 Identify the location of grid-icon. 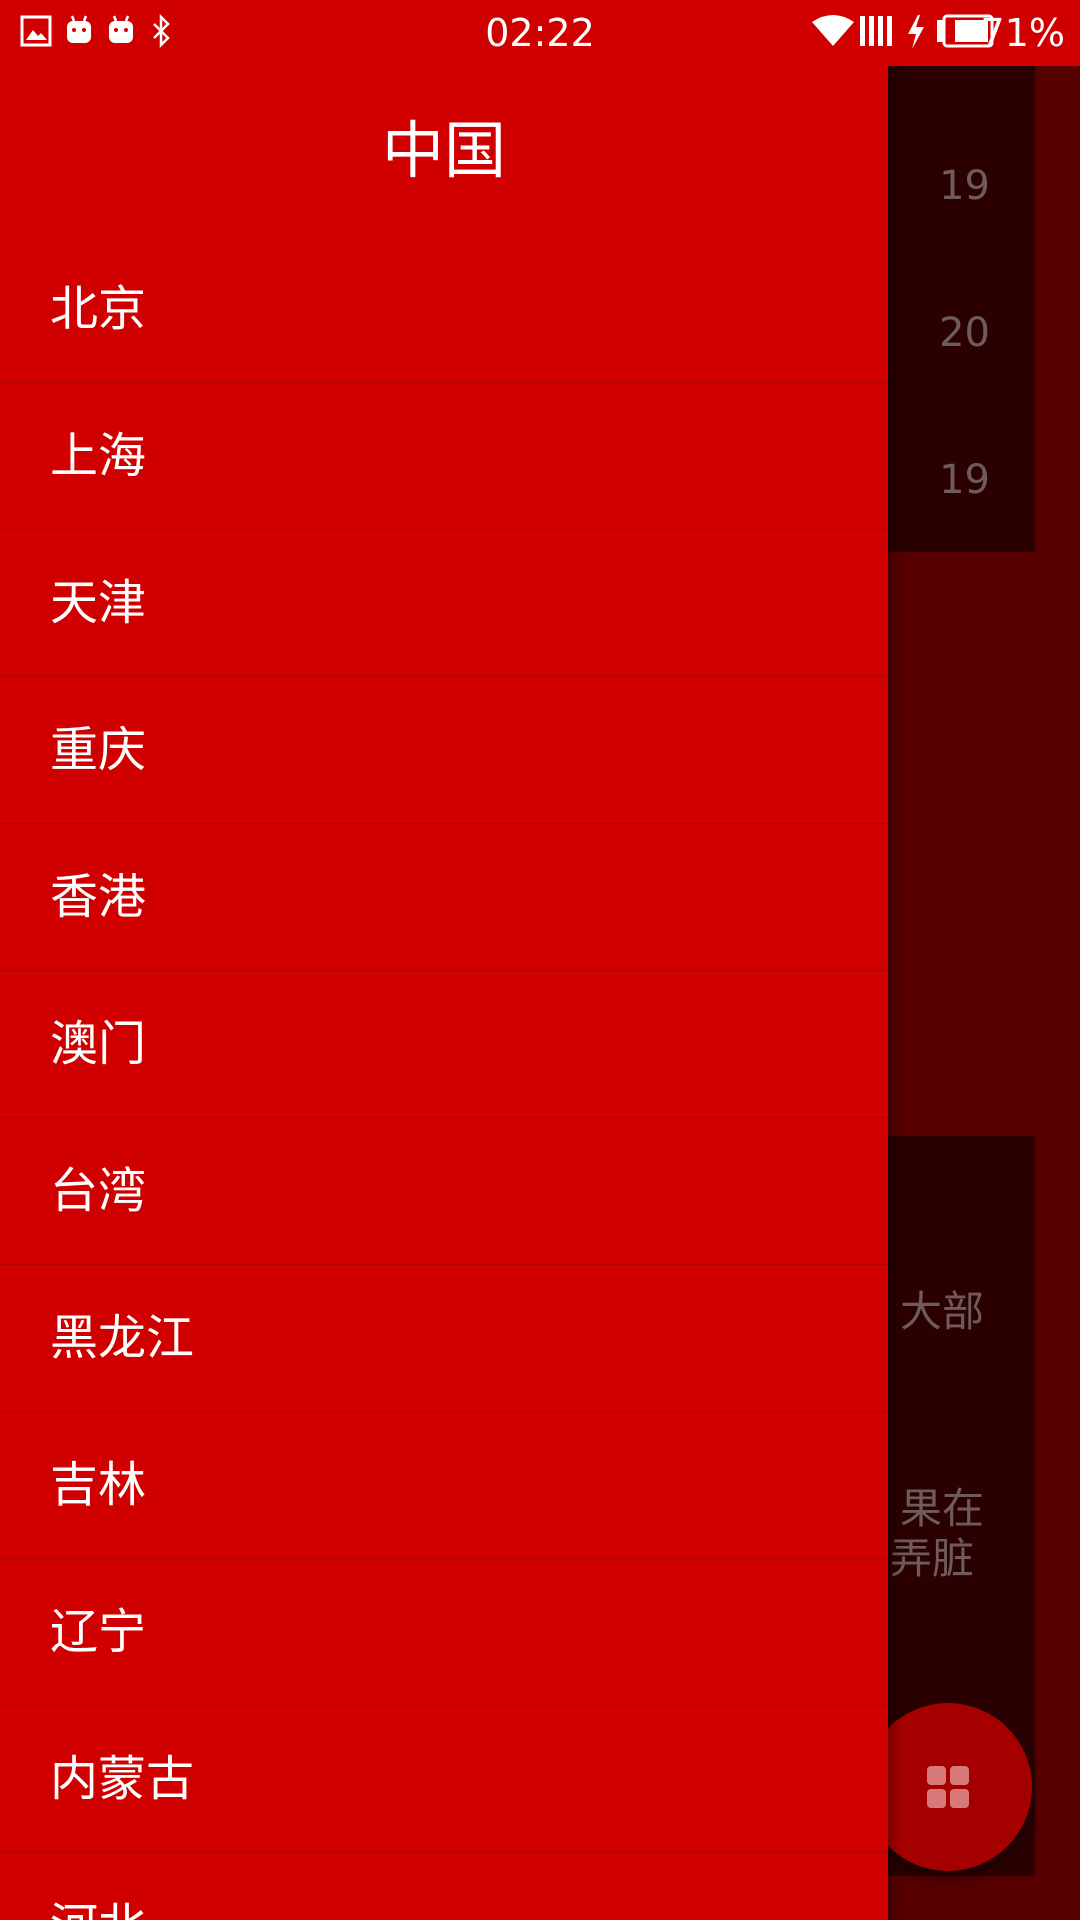
(948, 1787).